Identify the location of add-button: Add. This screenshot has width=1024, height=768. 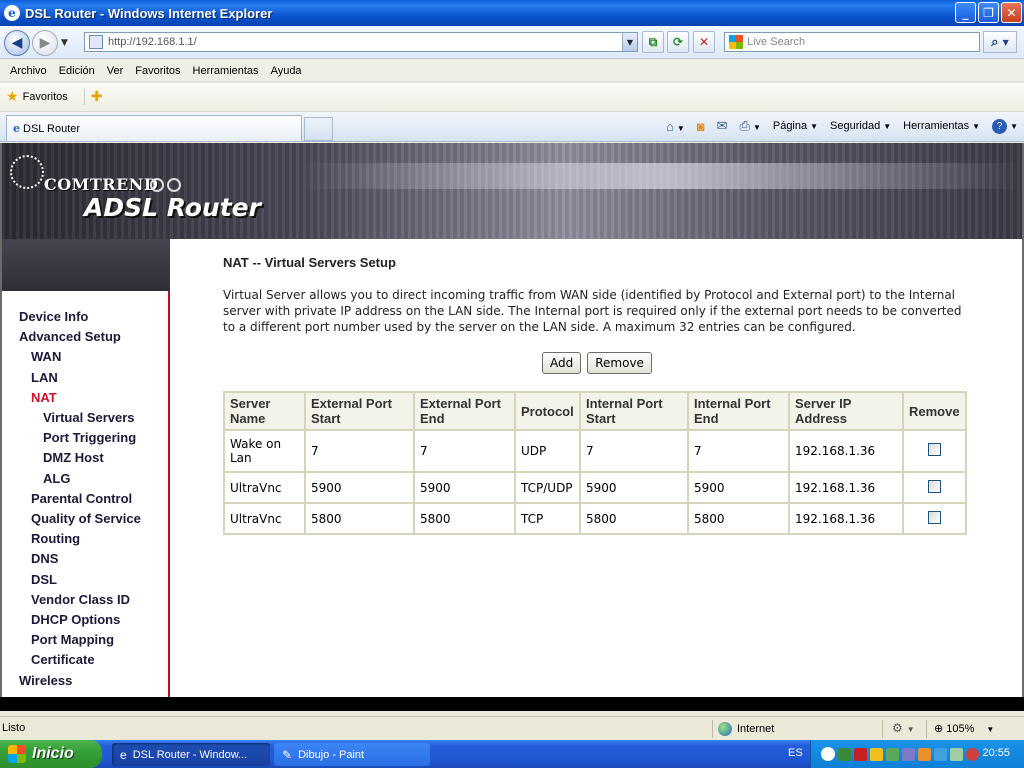
(562, 363).